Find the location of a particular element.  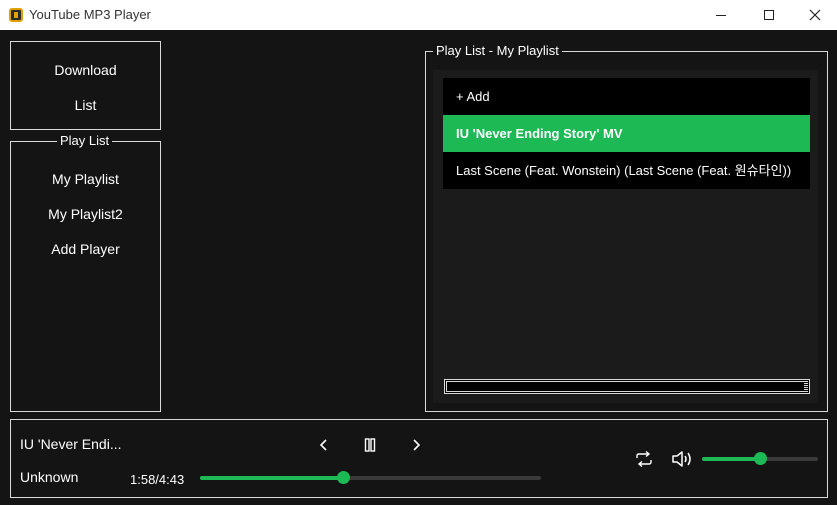

horizontal-scrollbar is located at coordinates (627, 386).